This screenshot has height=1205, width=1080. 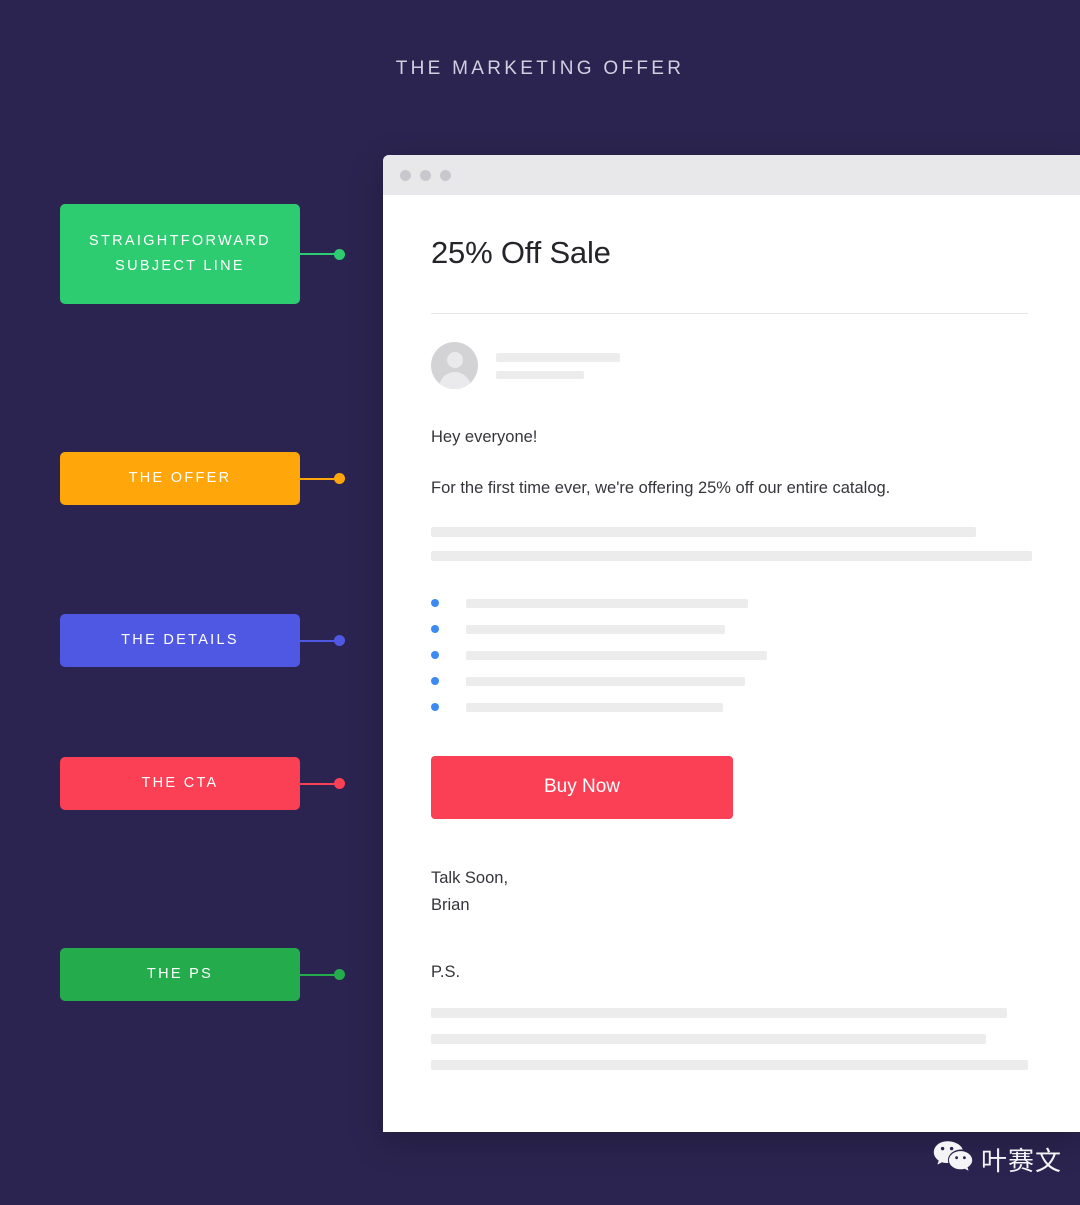 I want to click on annotation-box-subject-line: STRAIGHTFORWARD SUBJECT LINE, so click(x=180, y=254).